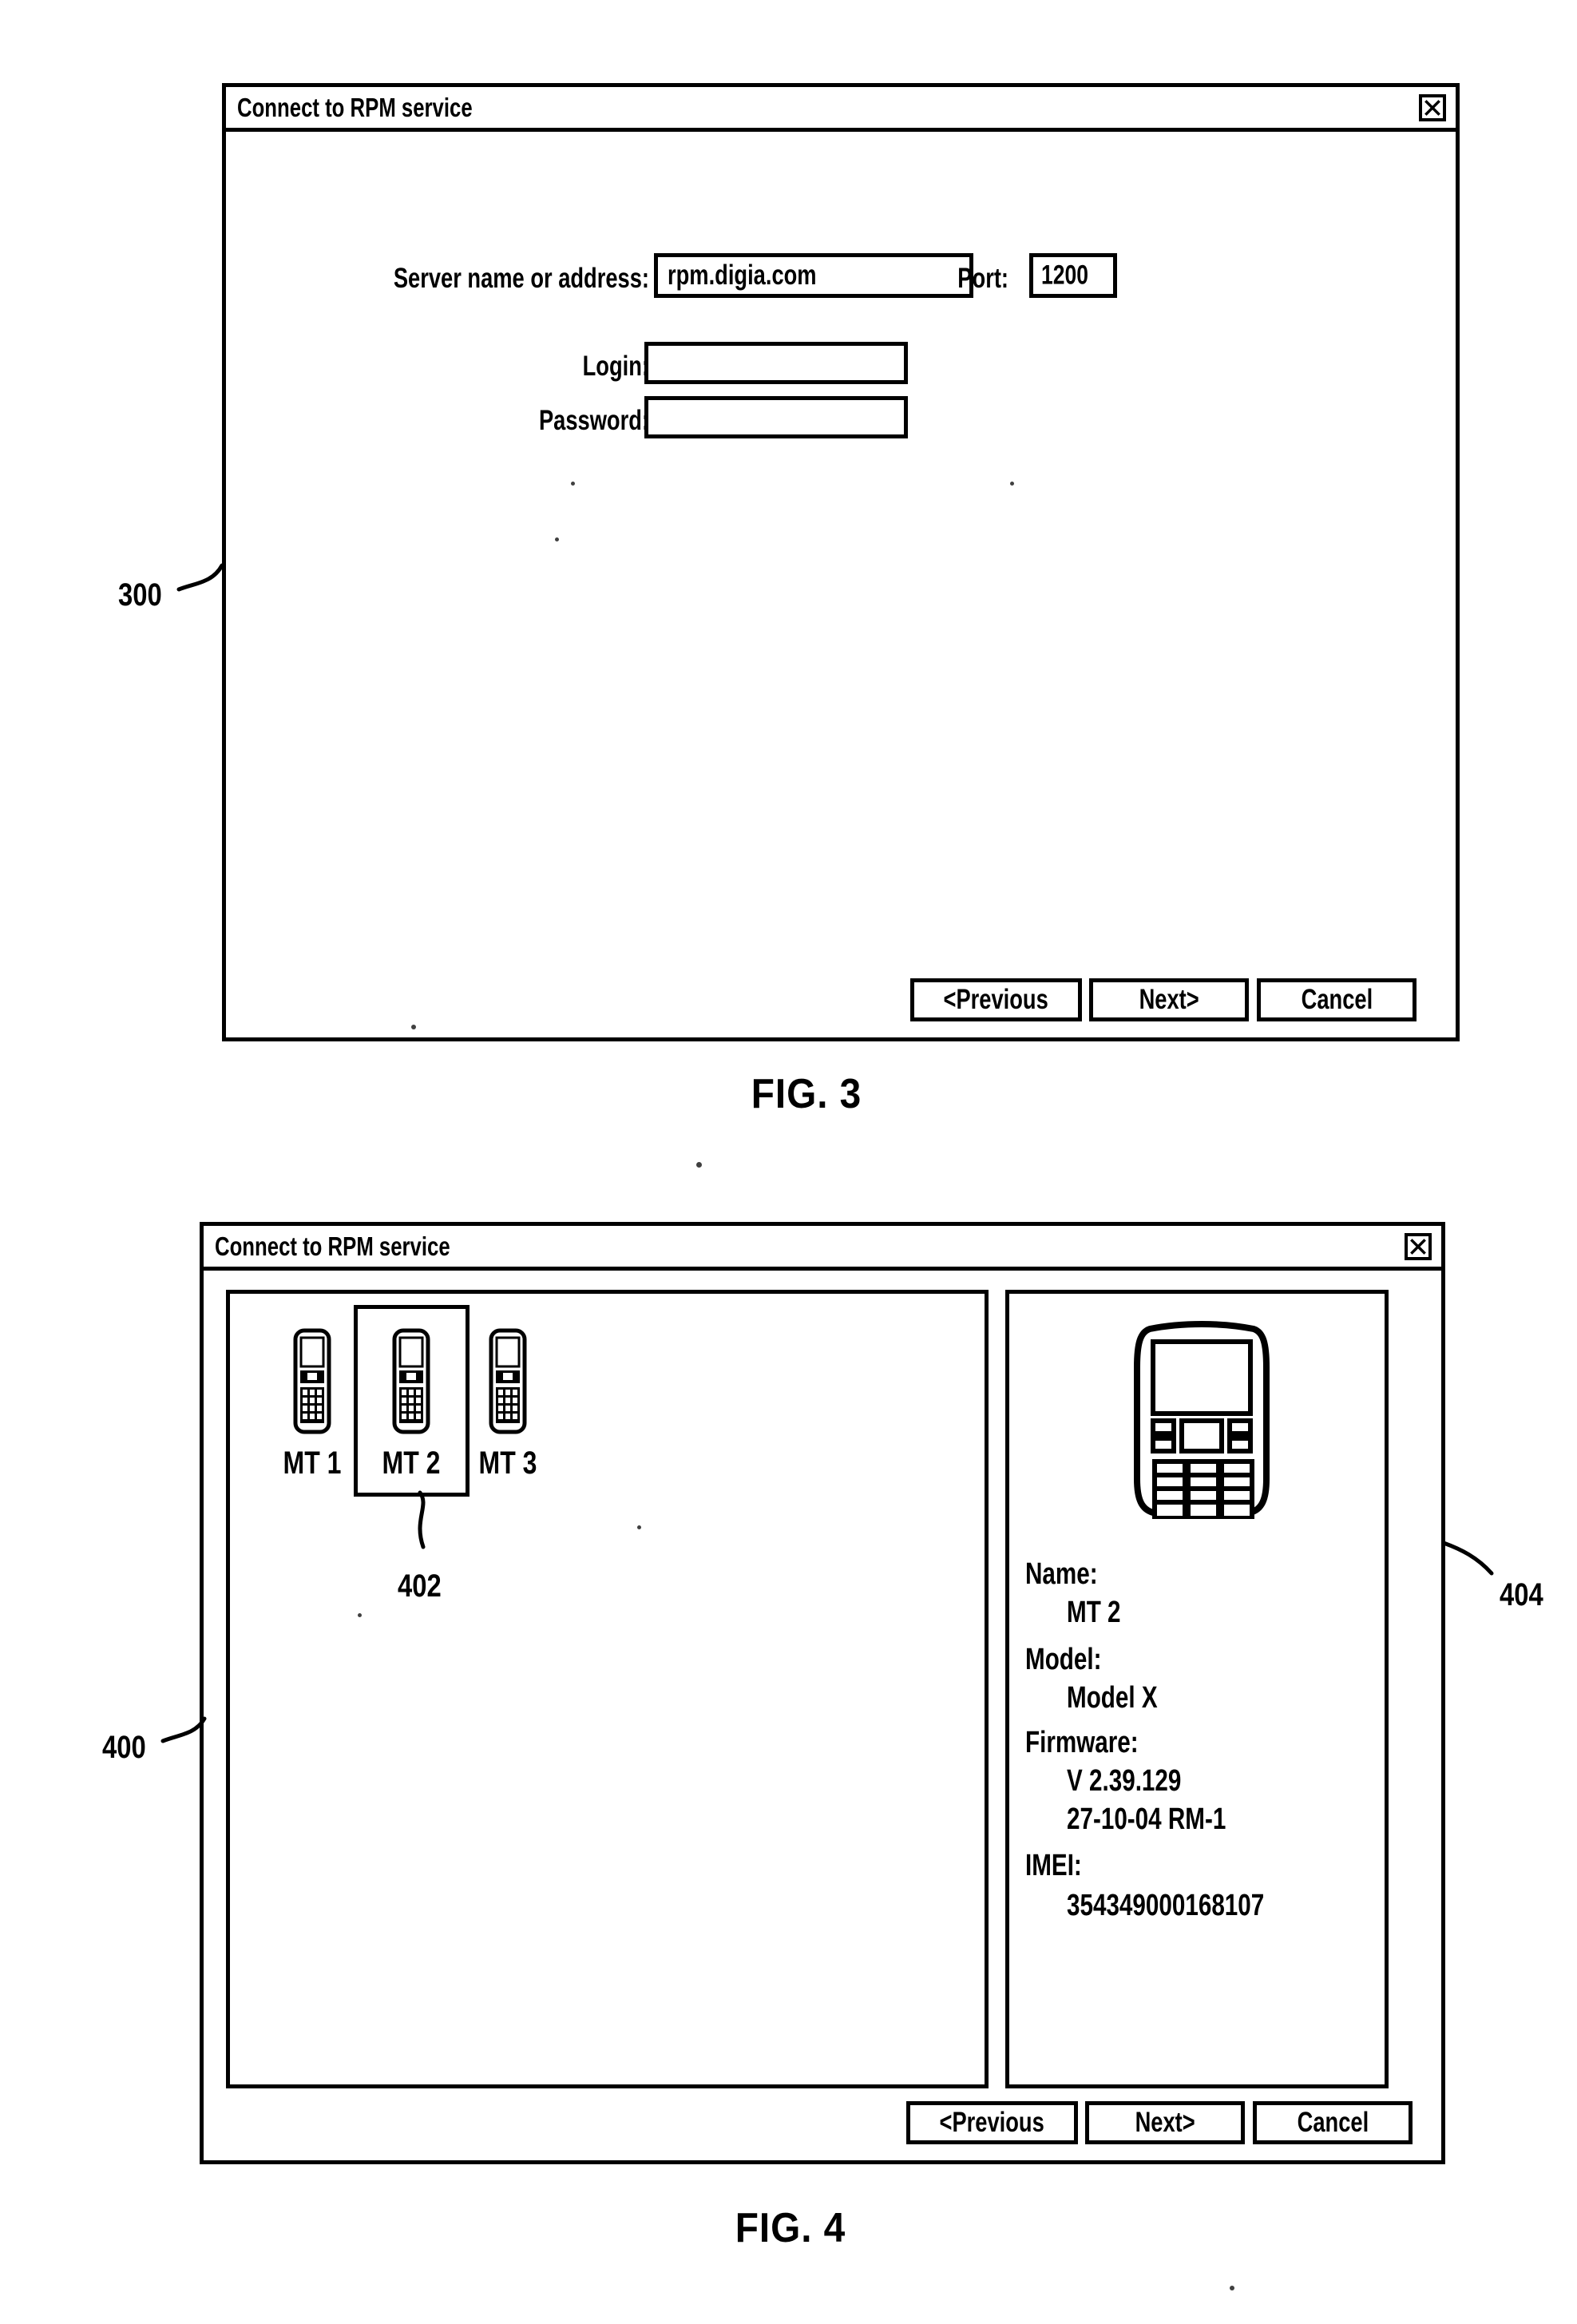 The image size is (1577, 2324). What do you see at coordinates (507, 1463) in the screenshot?
I see `device-label-mt-3: MT 3` at bounding box center [507, 1463].